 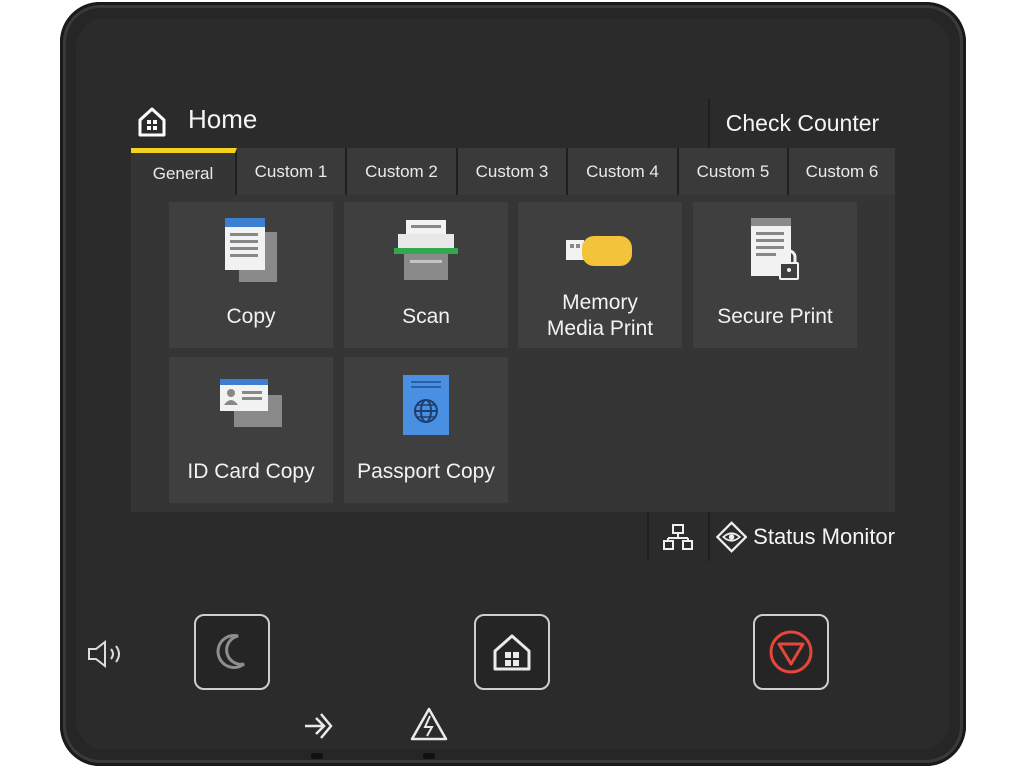 What do you see at coordinates (734, 171) in the screenshot?
I see `tab-custom-5: Custom 5` at bounding box center [734, 171].